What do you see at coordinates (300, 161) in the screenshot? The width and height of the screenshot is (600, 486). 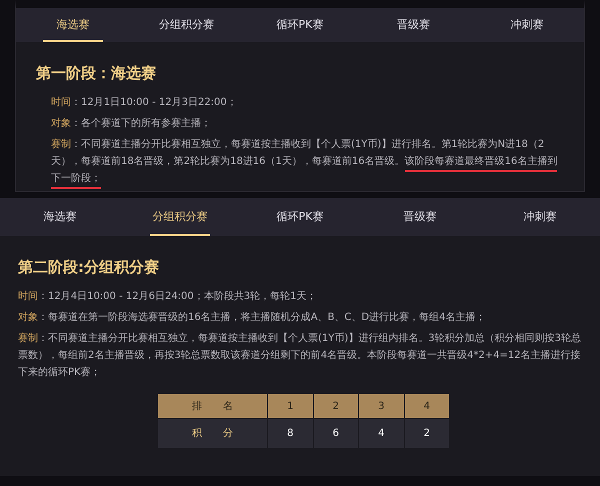 I see `rule-text: 赛制：不同赛道主播分开比赛相互独立，每赛道按主播收到【个人票(1Y币)】进行排名。第1轮比赛为N进18（2天），每赛道前18名晋级，第2轮比赛为18进16（1天），每赛道前16名晋级。该阶段每赛道最终晋级16名主播到下一阶段；` at bounding box center [300, 161].